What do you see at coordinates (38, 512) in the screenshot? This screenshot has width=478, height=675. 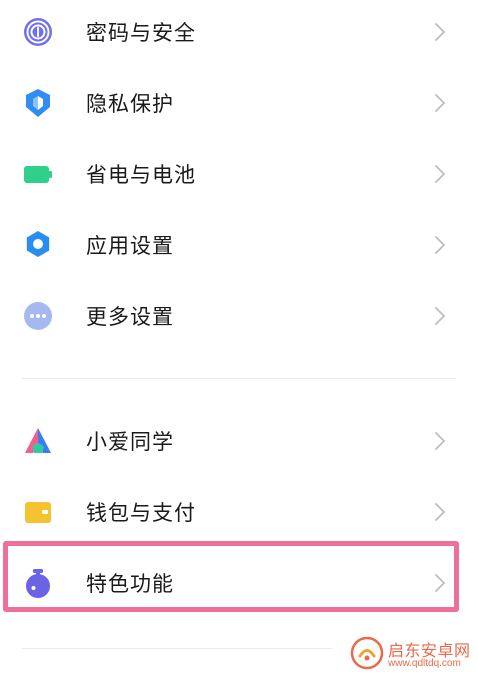 I see `wallet-icon` at bounding box center [38, 512].